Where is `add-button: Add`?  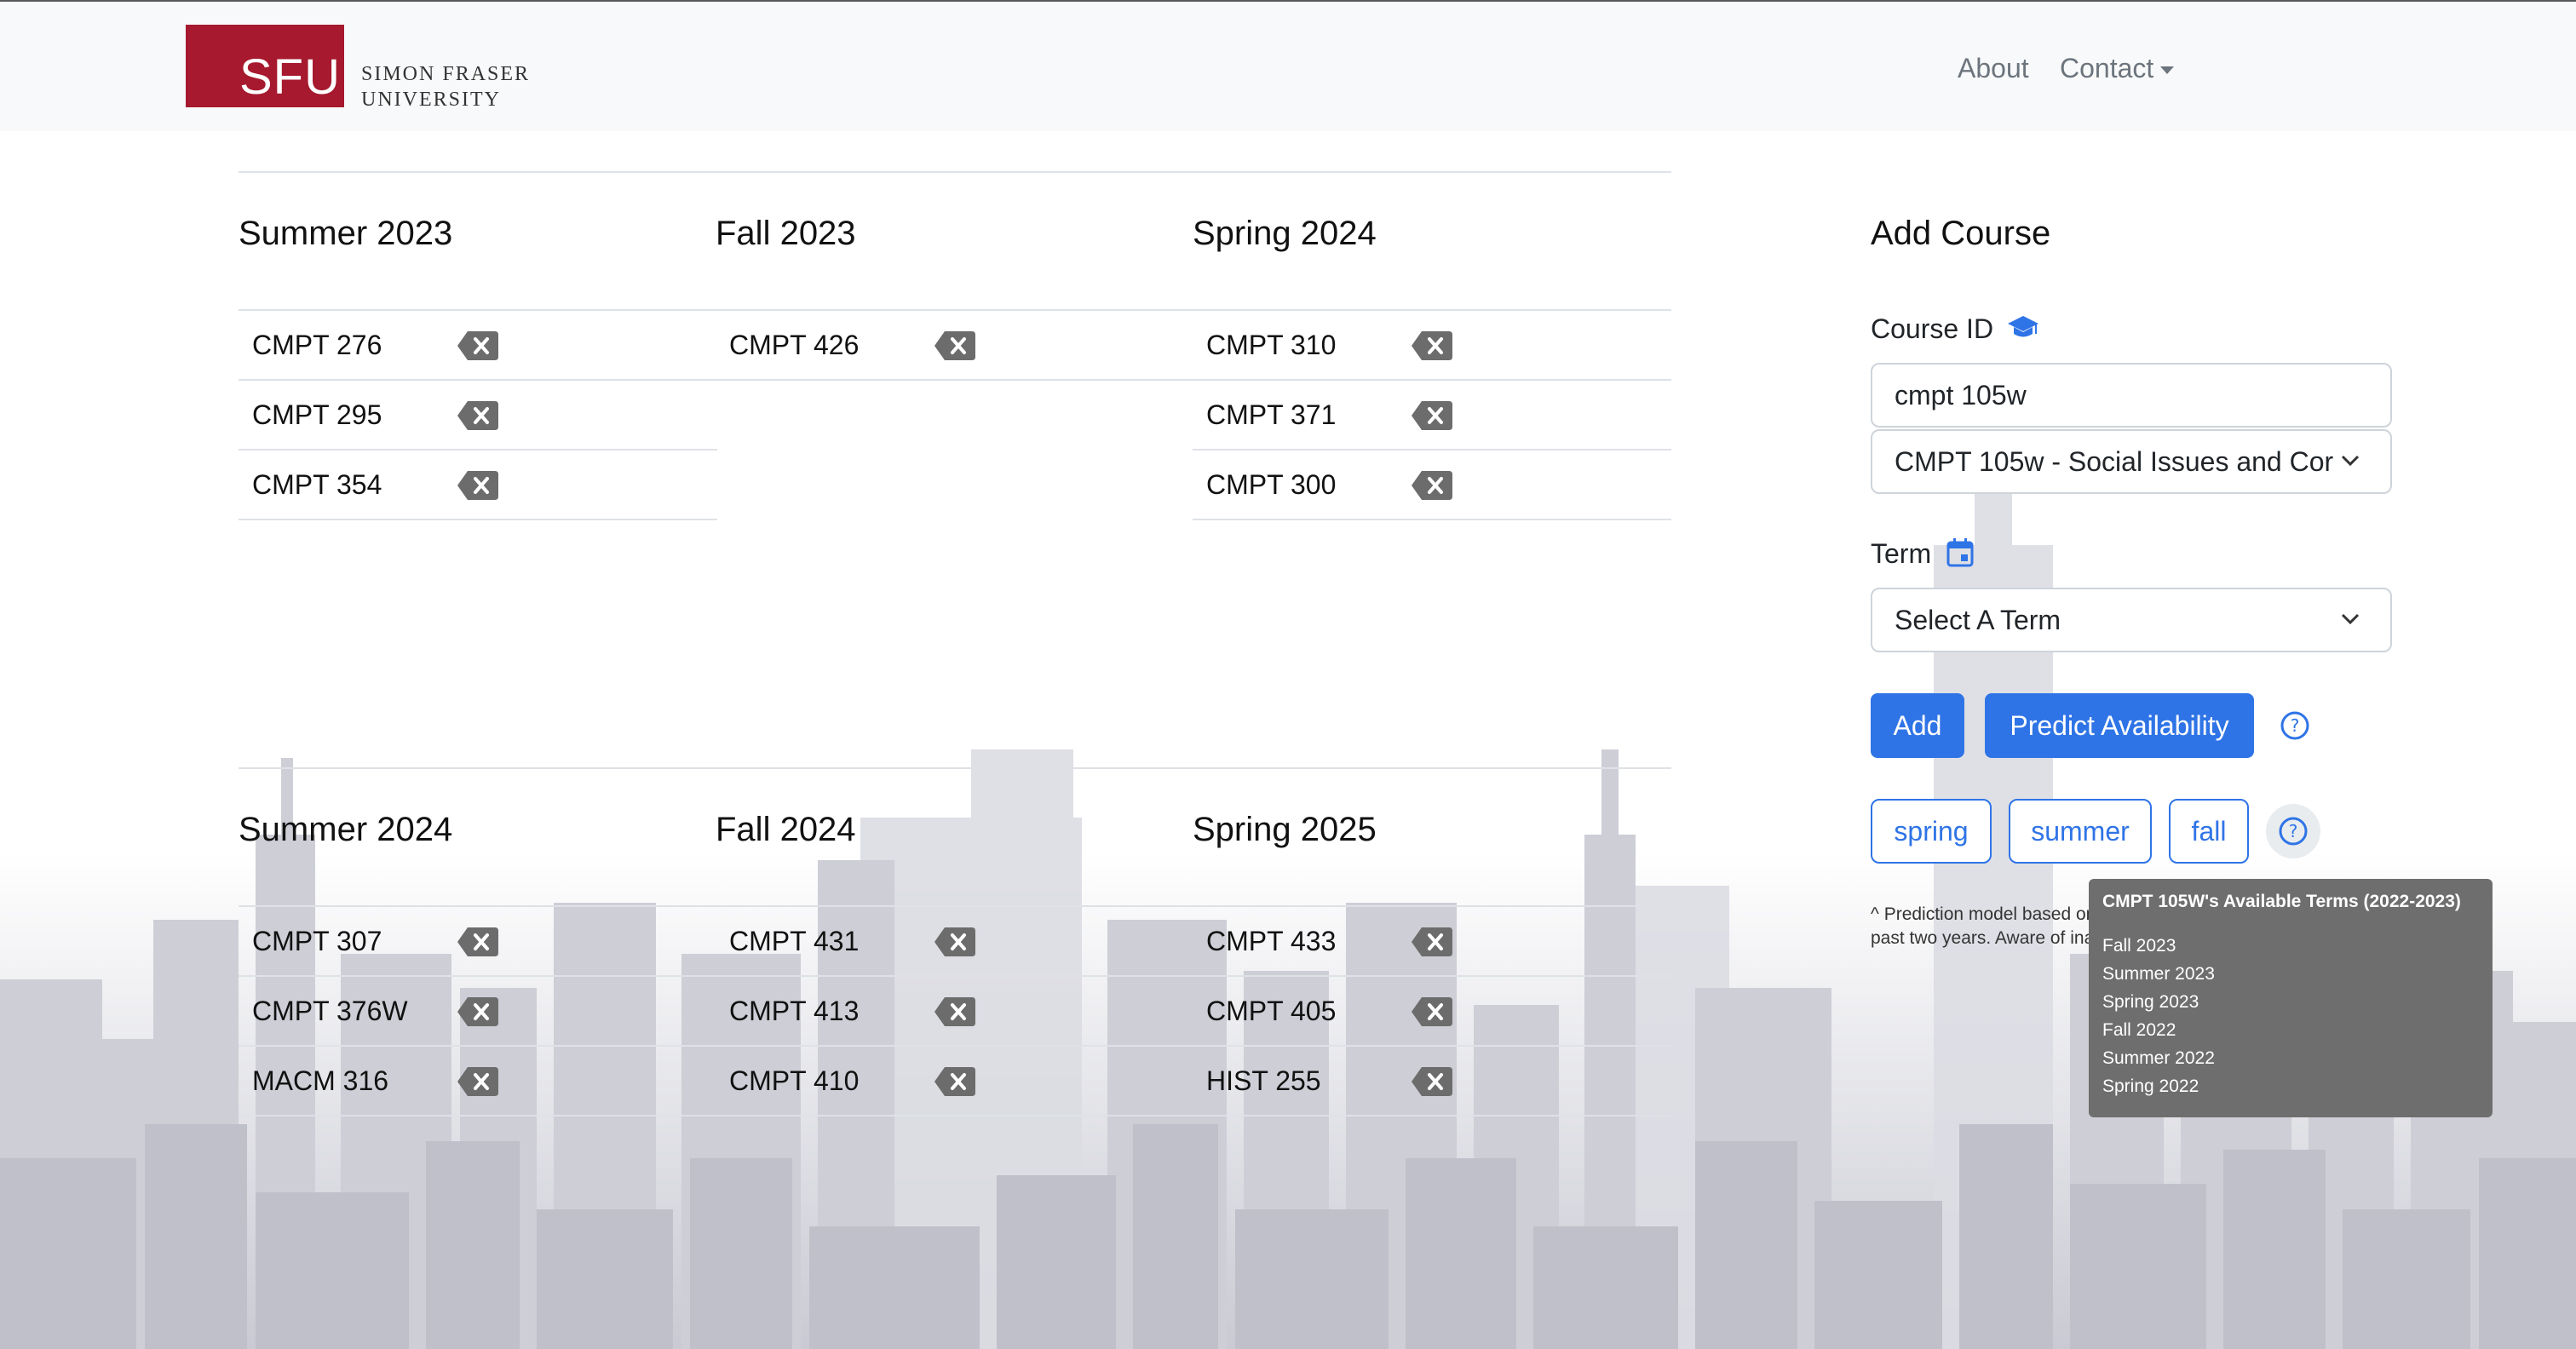 add-button: Add is located at coordinates (1918, 725).